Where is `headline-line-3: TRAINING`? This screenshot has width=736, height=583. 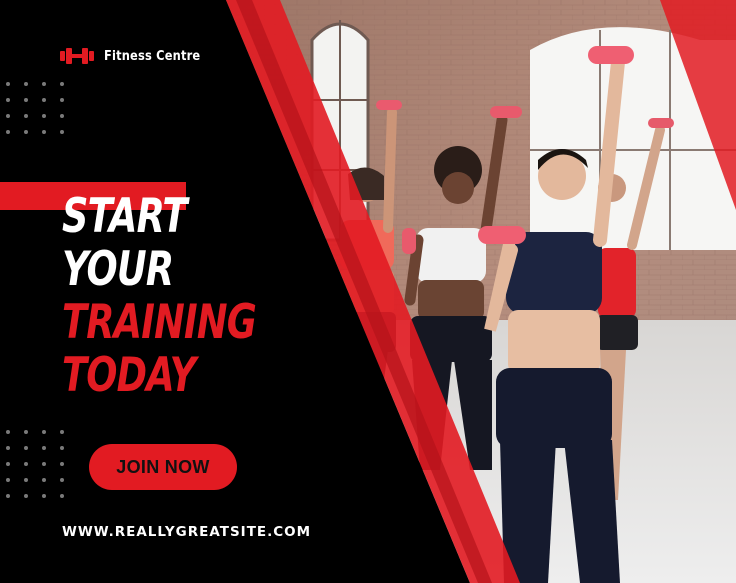 headline-line-3: TRAINING is located at coordinates (159, 322).